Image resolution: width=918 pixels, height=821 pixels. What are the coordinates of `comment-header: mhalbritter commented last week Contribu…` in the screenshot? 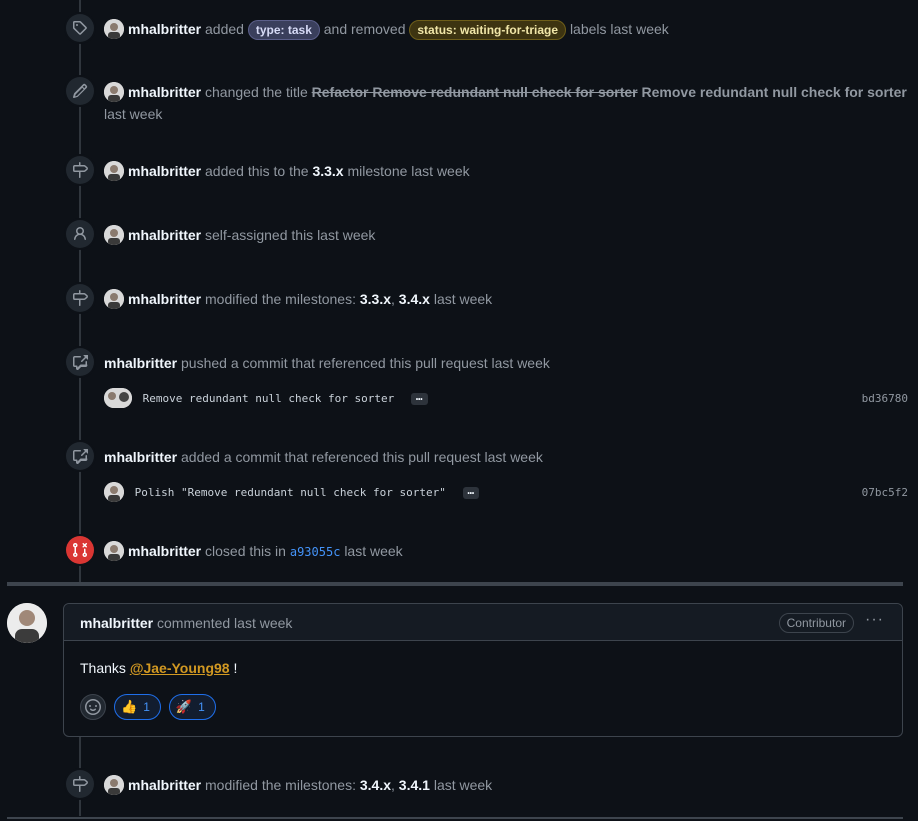 It's located at (483, 622).